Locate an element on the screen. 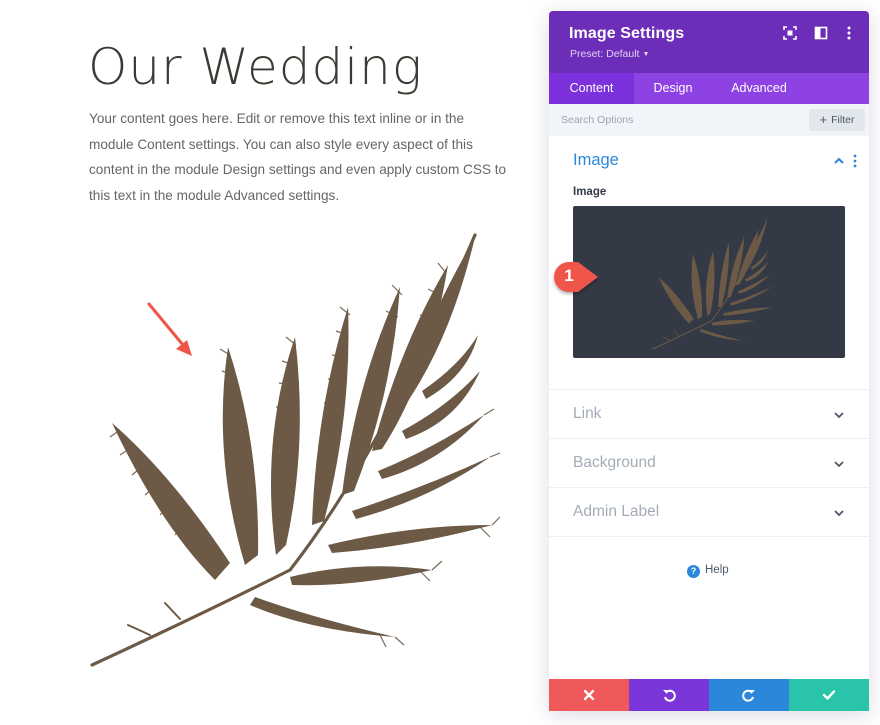  redo-button is located at coordinates (749, 695).